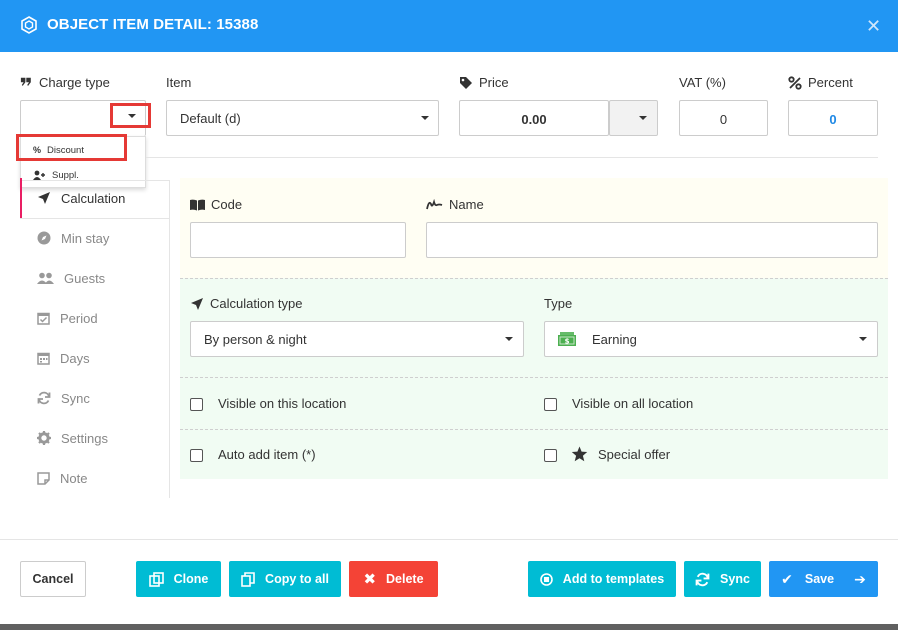 The image size is (898, 630). Describe the element at coordinates (633, 118) in the screenshot. I see `price-currency-select` at that location.